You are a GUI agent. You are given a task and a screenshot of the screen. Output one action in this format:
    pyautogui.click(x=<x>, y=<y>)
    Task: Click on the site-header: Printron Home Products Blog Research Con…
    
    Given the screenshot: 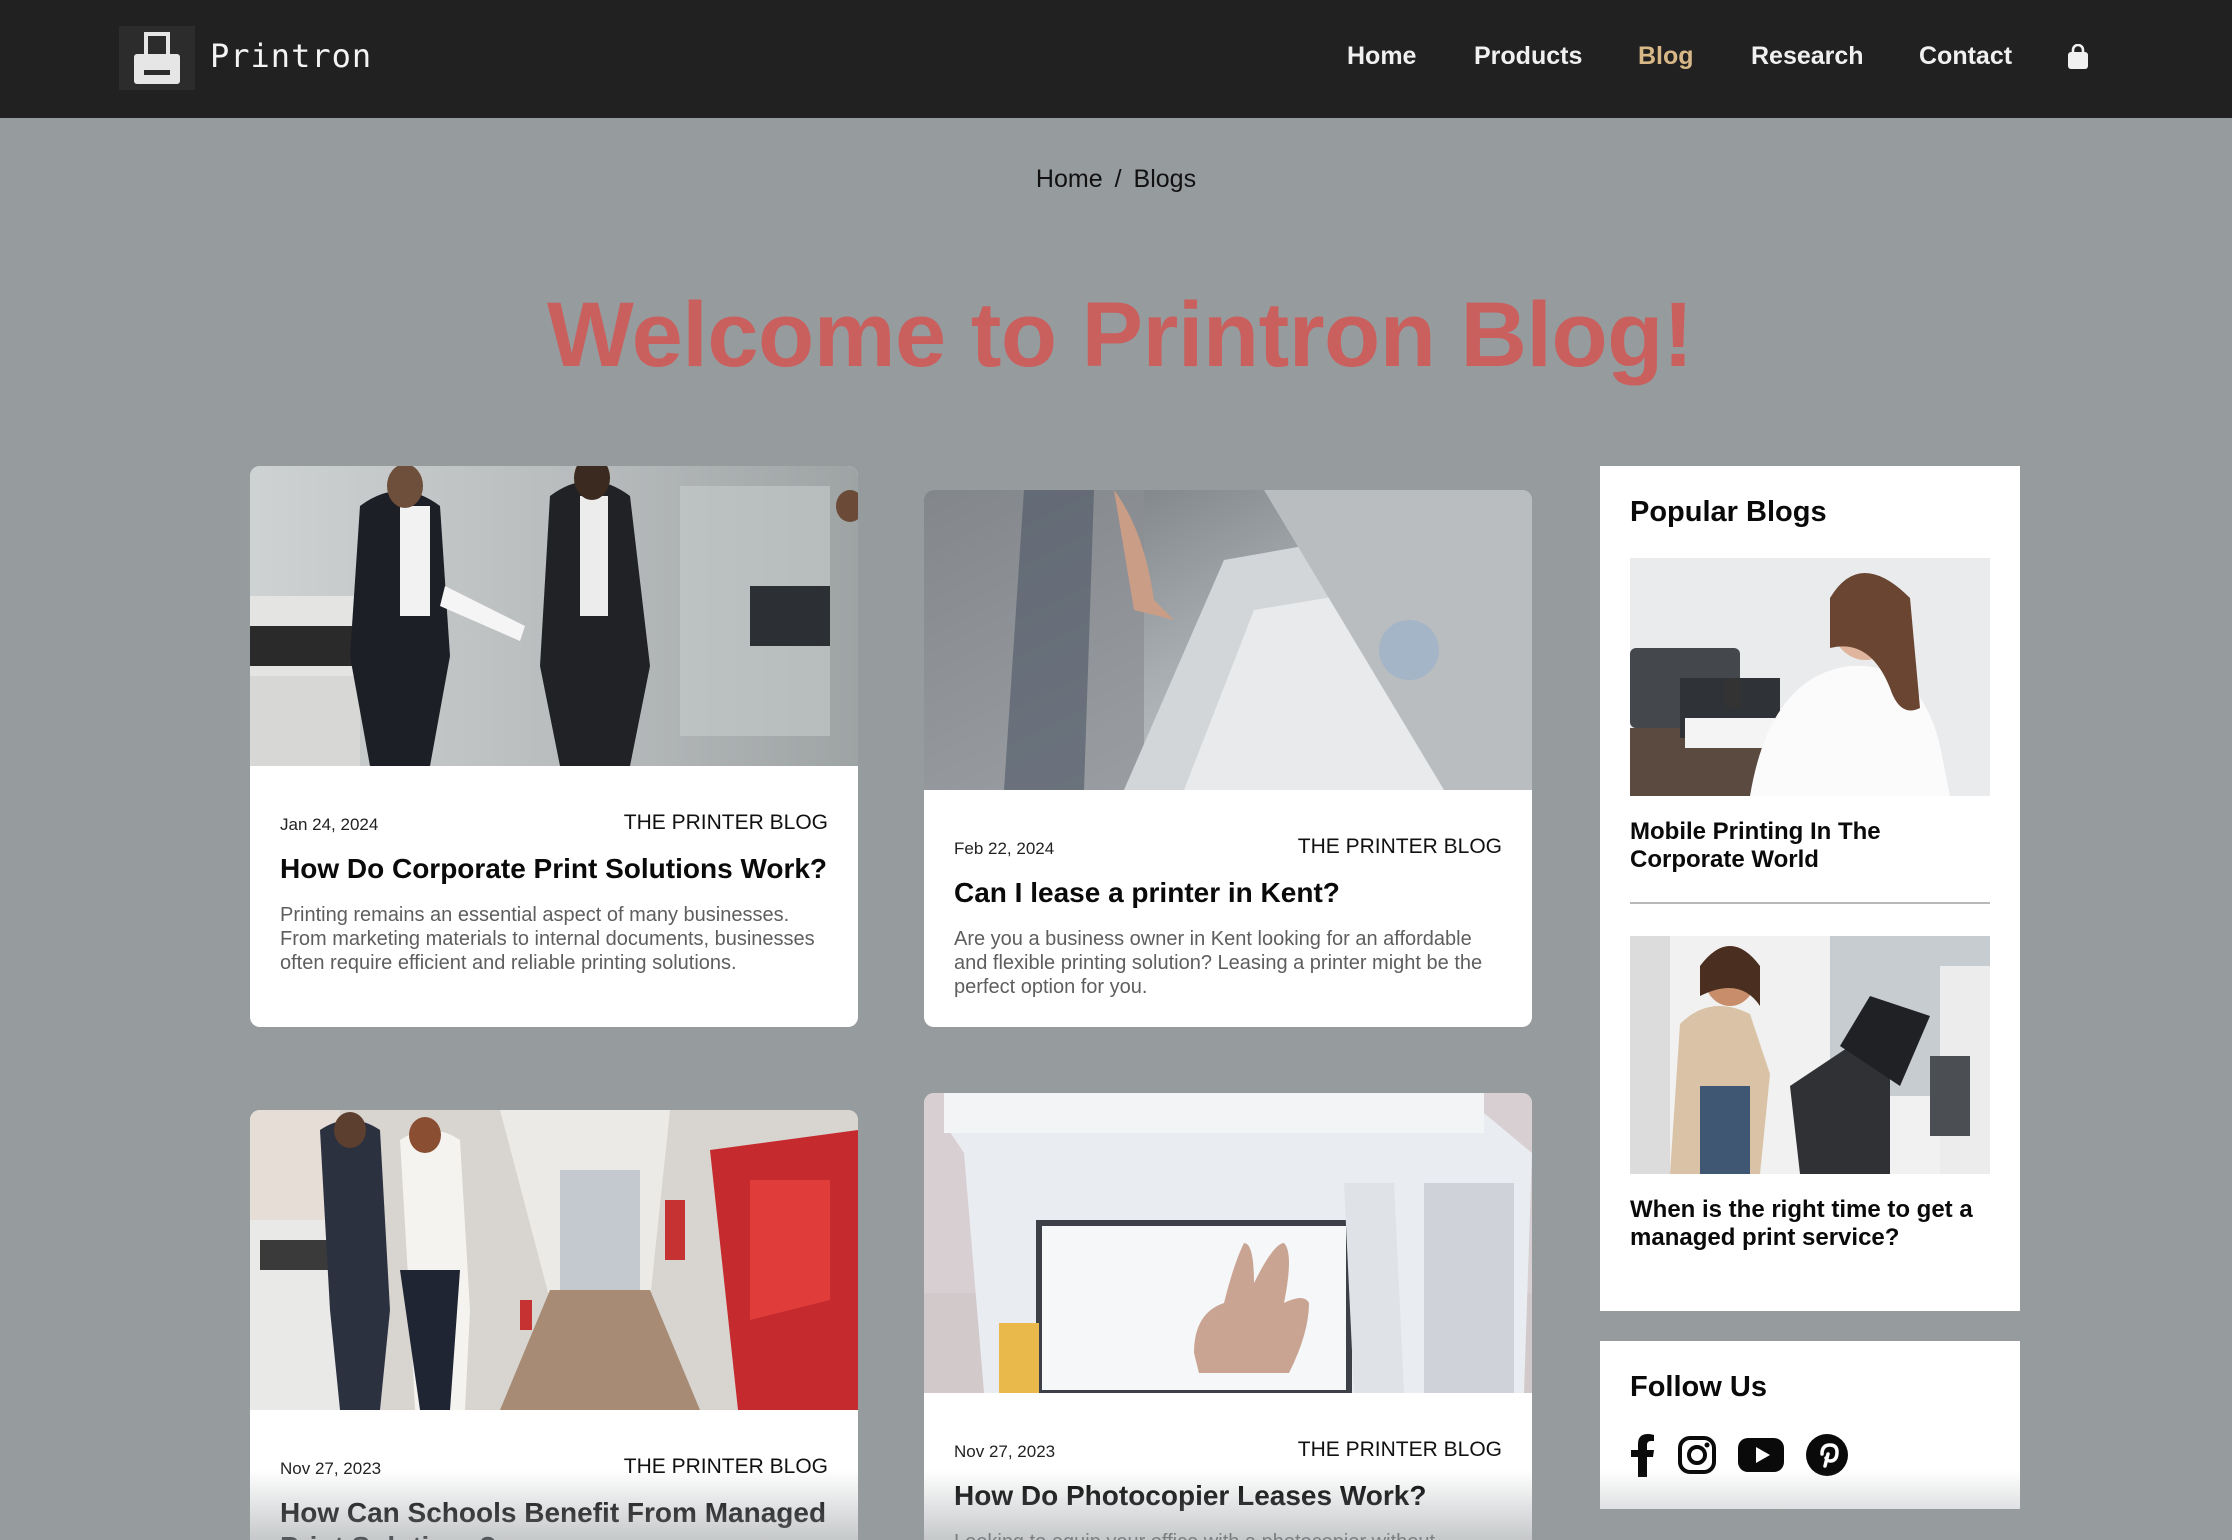 What is the action you would take?
    pyautogui.click(x=1116, y=59)
    